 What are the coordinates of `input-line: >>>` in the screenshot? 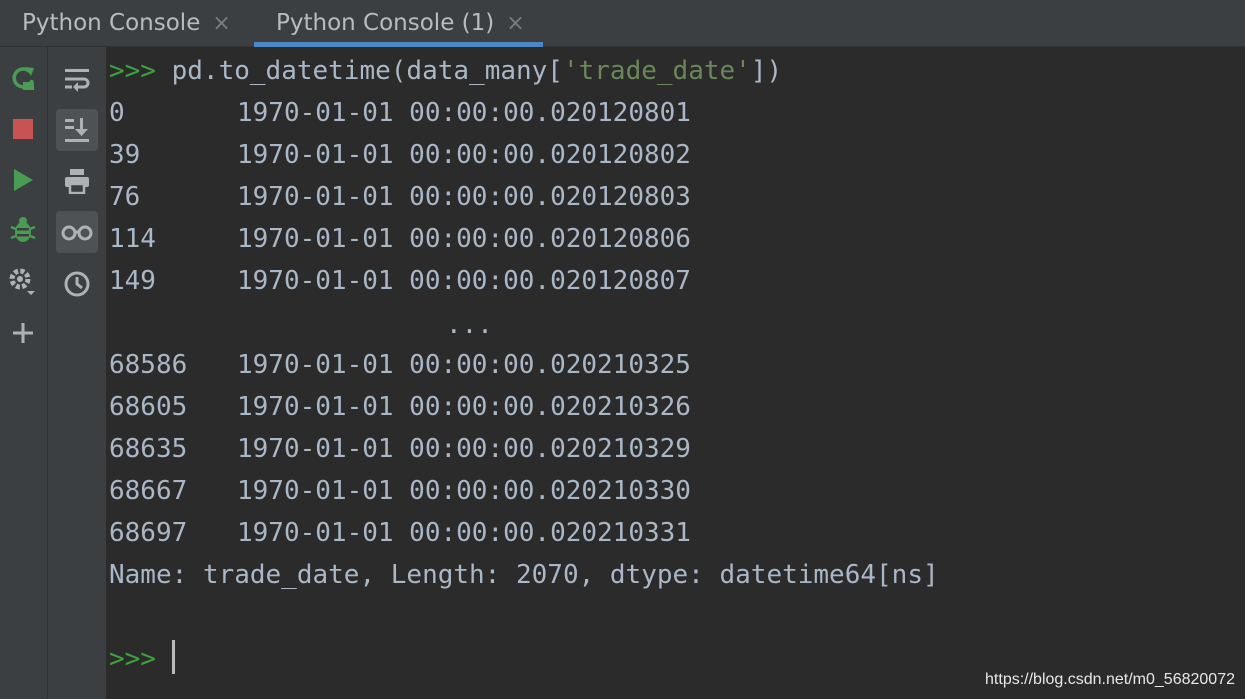 It's located at (140, 659).